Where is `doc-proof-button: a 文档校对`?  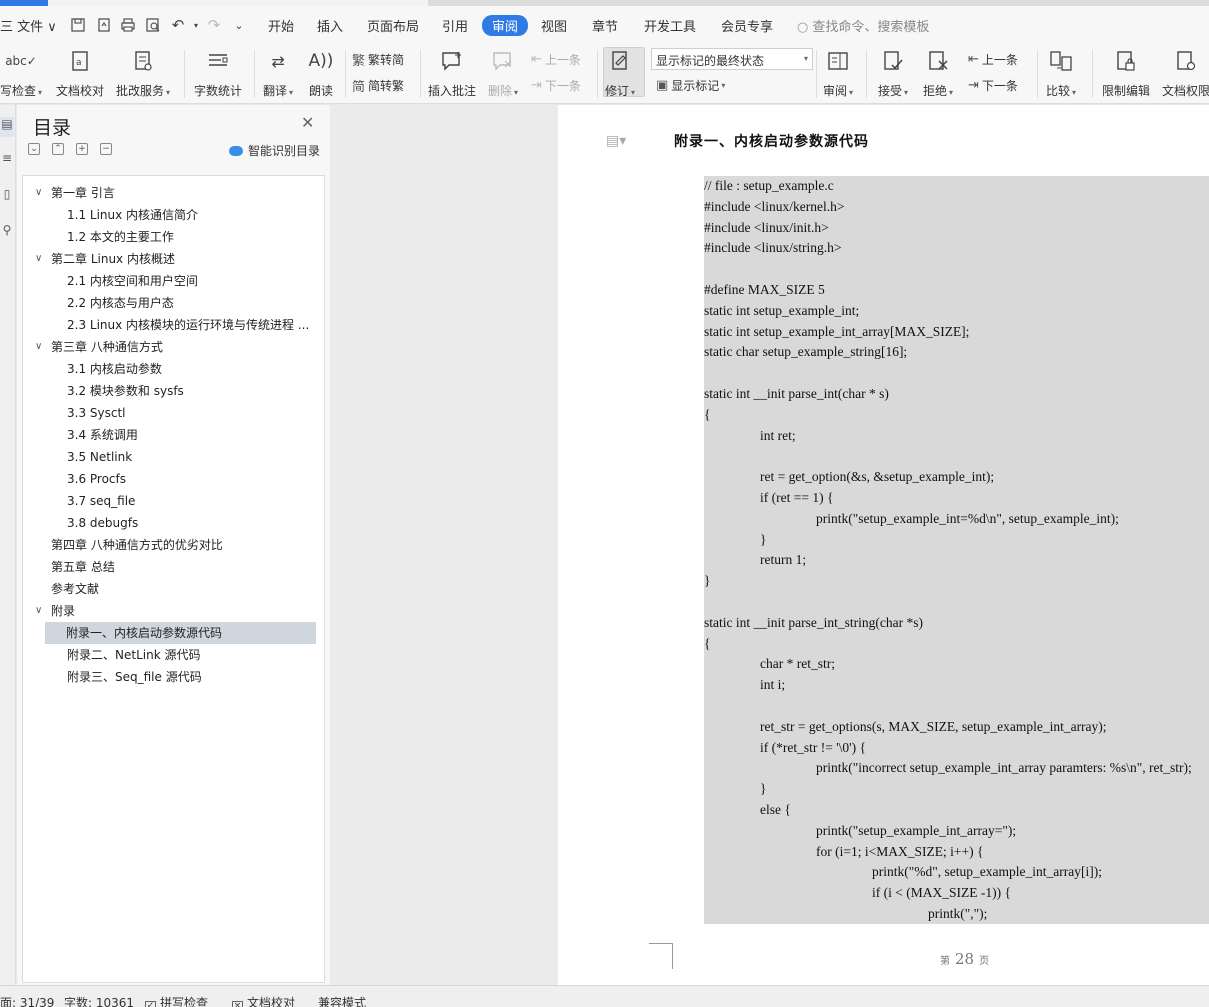
doc-proof-button: a 文档校对 is located at coordinates (80, 74).